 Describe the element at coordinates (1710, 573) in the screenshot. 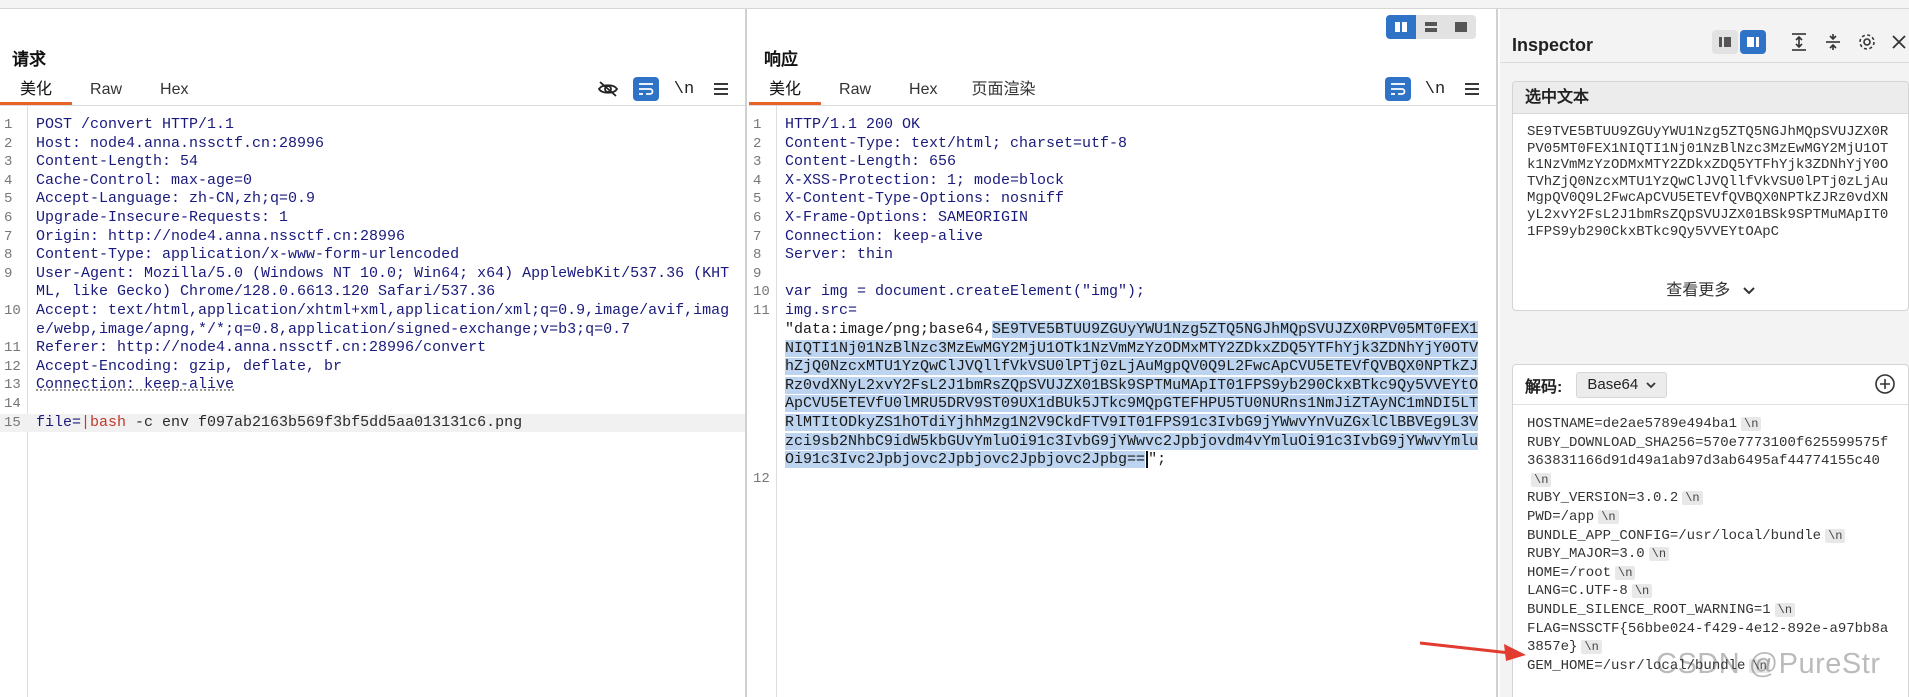

I see `decoded-line: HOME=/root \n` at that location.